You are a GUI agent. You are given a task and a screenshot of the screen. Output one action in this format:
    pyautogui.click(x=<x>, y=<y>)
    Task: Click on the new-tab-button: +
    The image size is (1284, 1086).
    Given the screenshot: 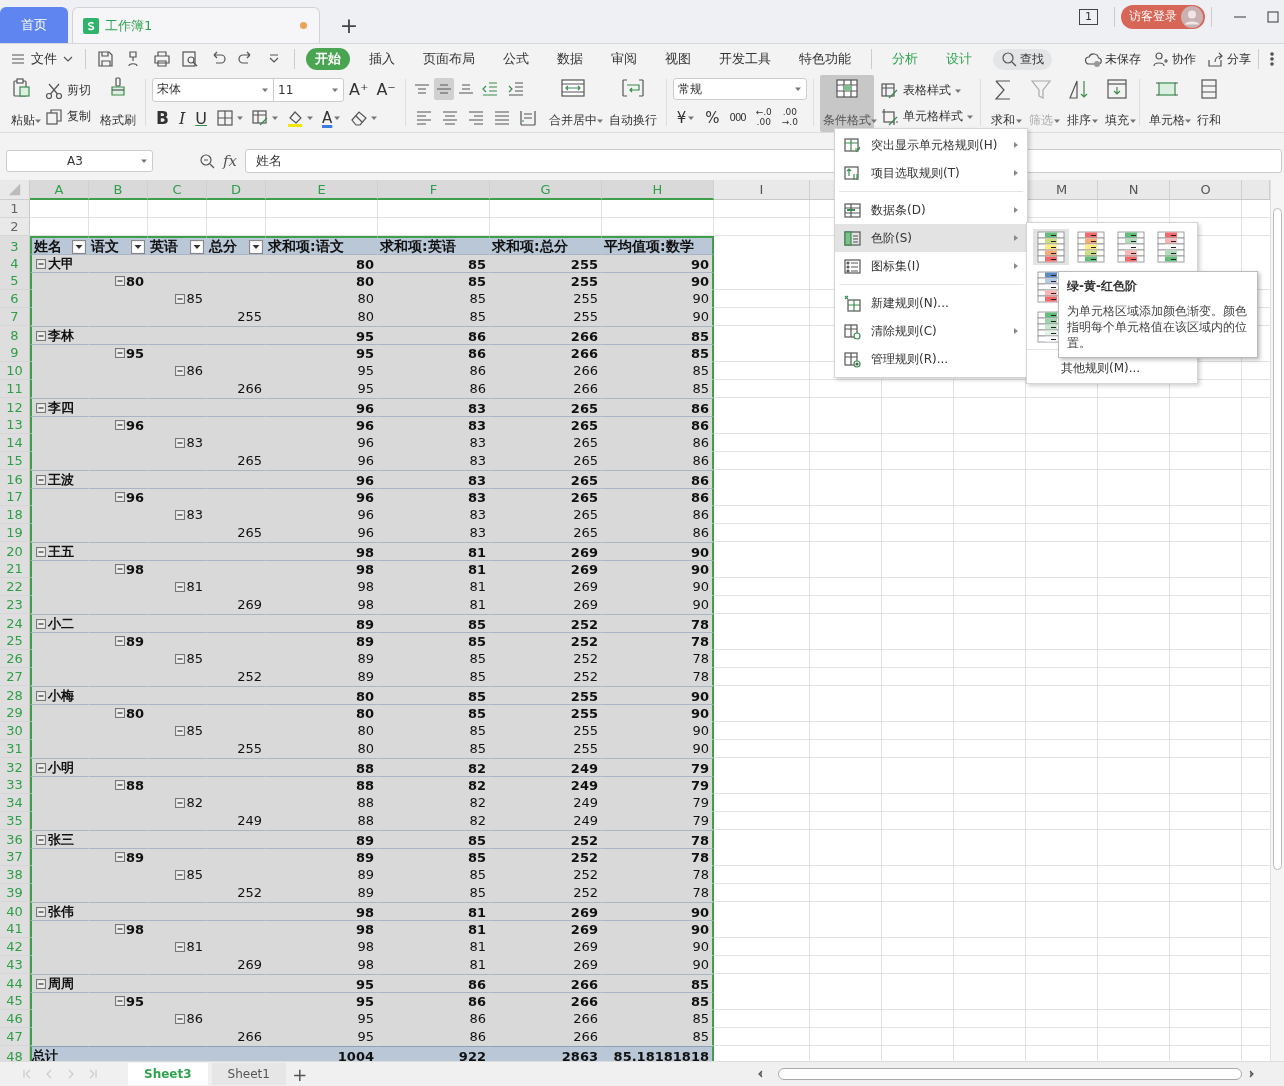 What is the action you would take?
    pyautogui.click(x=349, y=25)
    